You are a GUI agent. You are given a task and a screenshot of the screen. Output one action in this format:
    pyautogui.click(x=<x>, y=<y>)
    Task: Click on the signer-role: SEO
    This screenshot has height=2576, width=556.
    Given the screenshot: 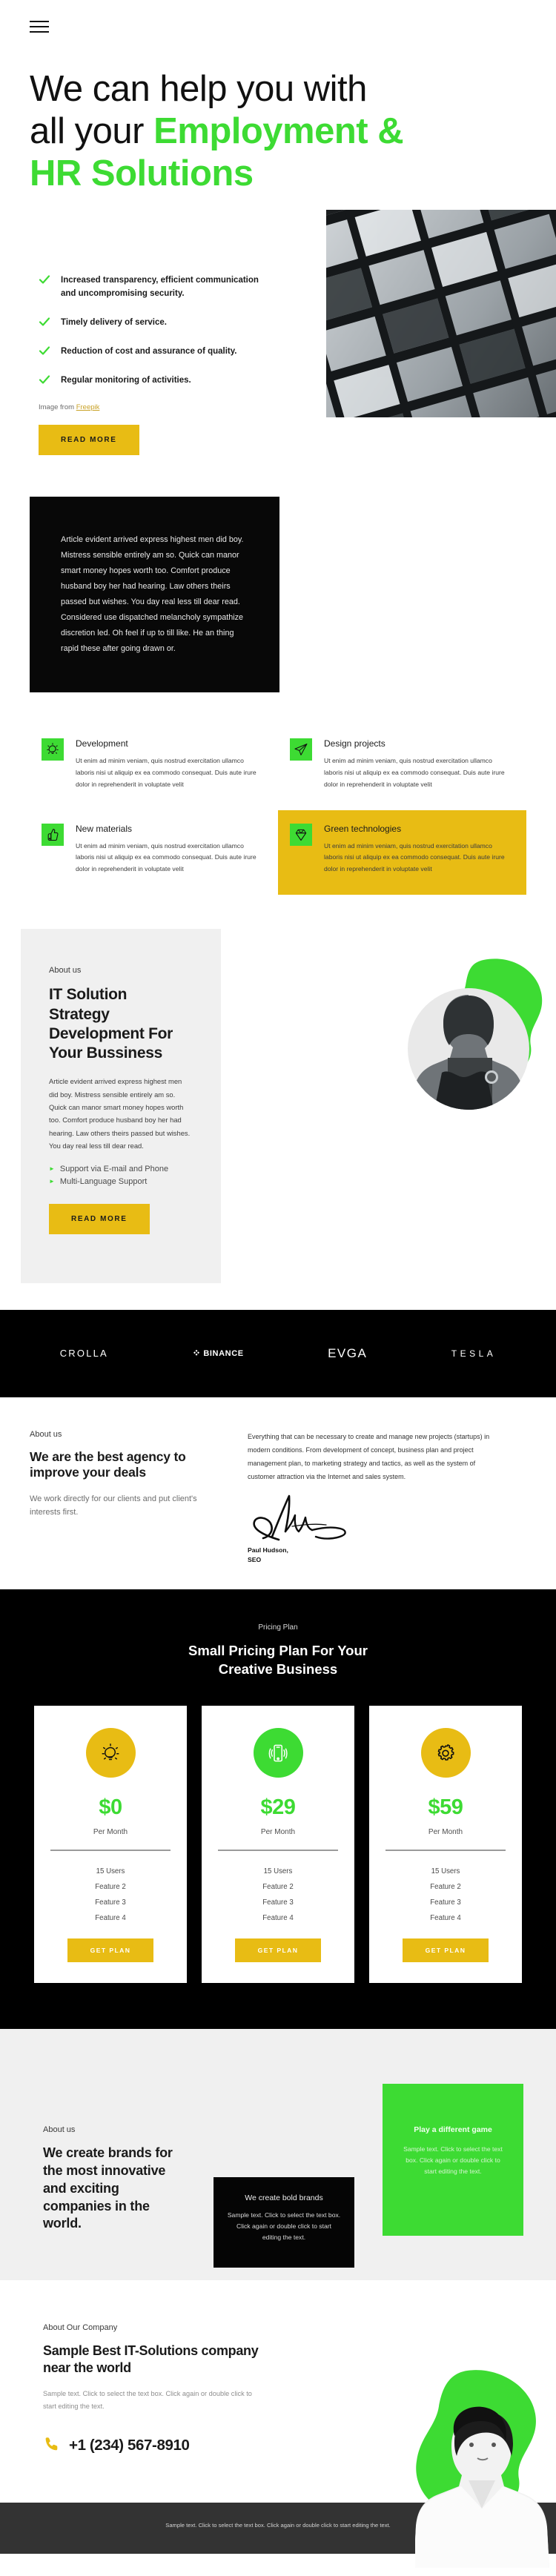 What is the action you would take?
    pyautogui.click(x=255, y=1559)
    